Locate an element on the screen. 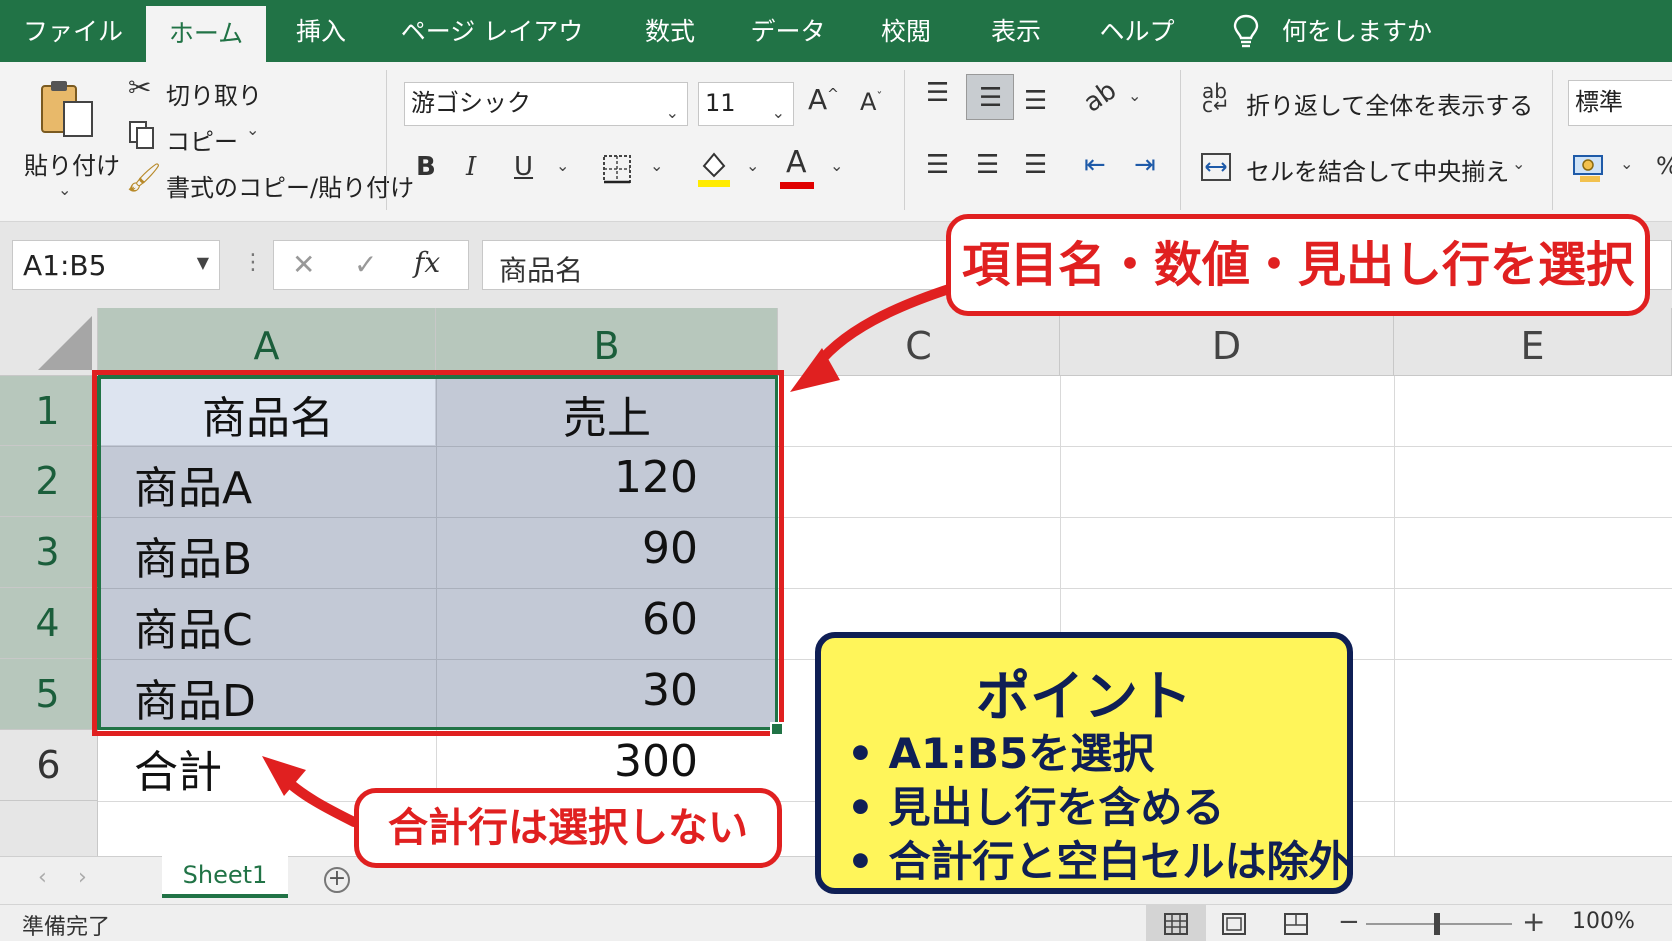 This screenshot has height=941, width=1672. point-box: ポイント • A1:B5を選択 • 見出し行を含める • 合計行と空白セルは除外 is located at coordinates (1084, 763).